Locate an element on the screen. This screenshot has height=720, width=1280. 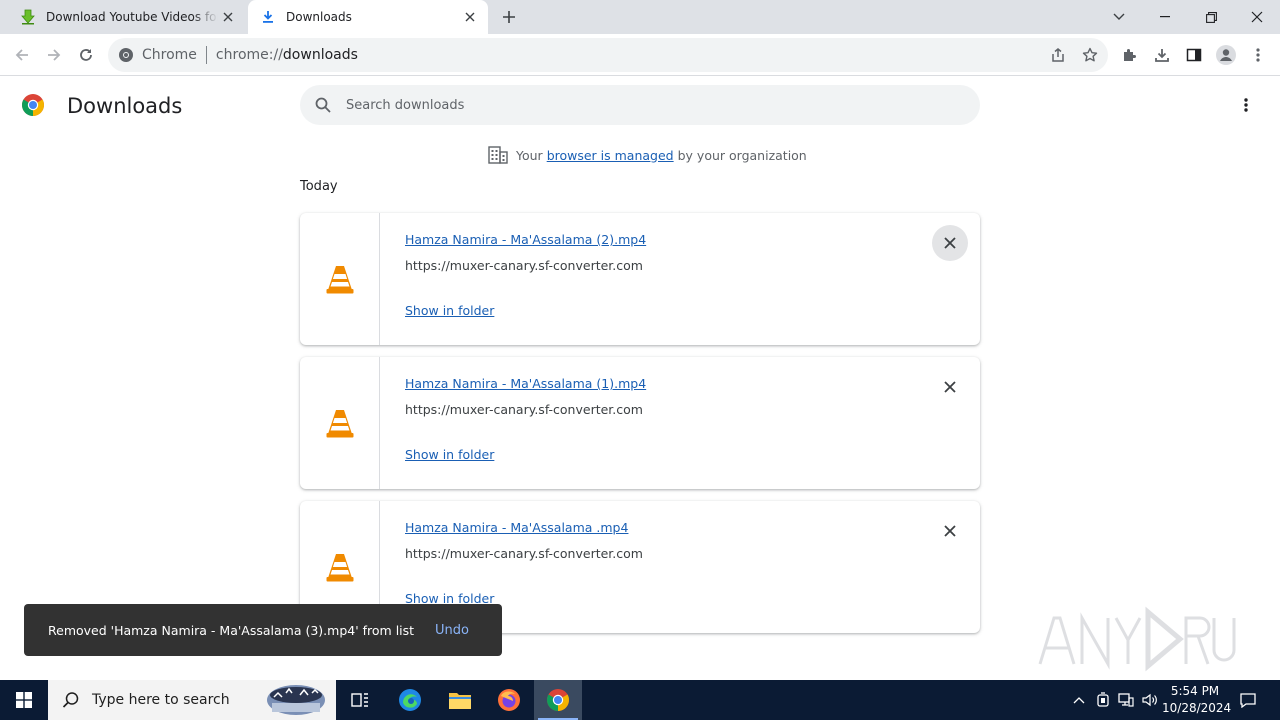
kebab-menu-icon is located at coordinates (1258, 55).